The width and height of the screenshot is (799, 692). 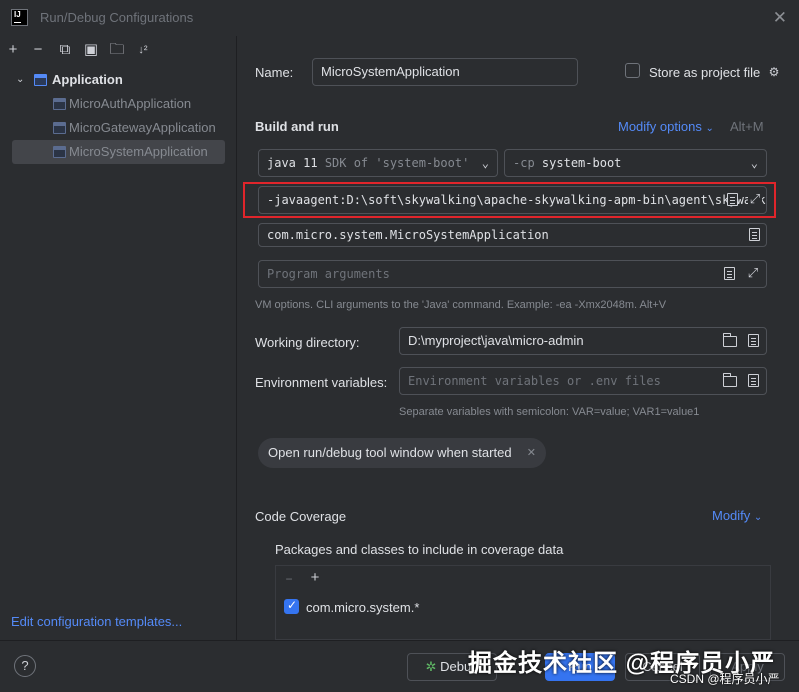 I want to click on build-and-run-title: Build and run, so click(x=297, y=126).